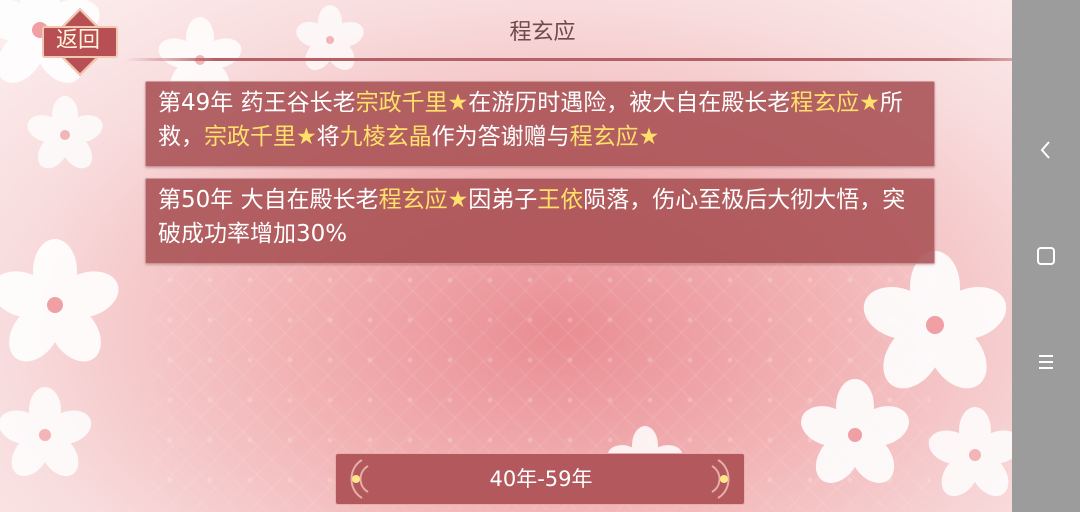  I want to click on back-button: 返回, so click(78, 42).